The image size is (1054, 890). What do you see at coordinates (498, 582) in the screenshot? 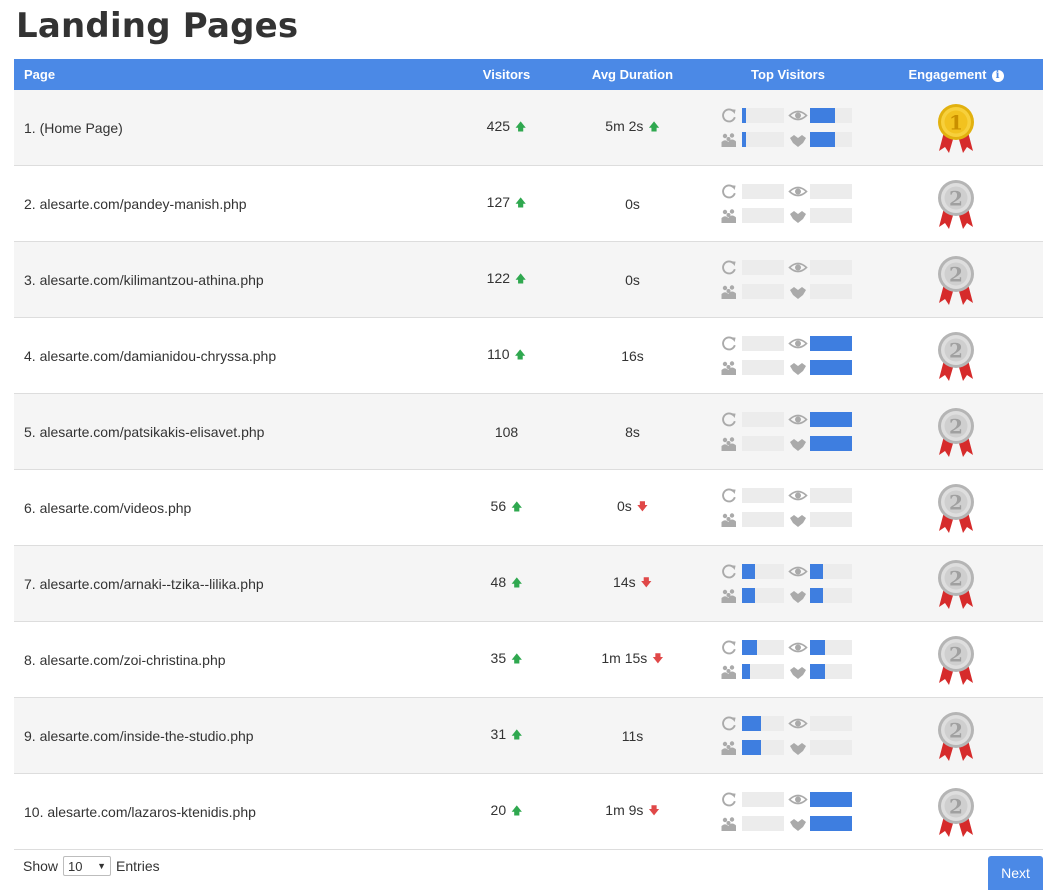
I see `visitors-value: 48` at bounding box center [498, 582].